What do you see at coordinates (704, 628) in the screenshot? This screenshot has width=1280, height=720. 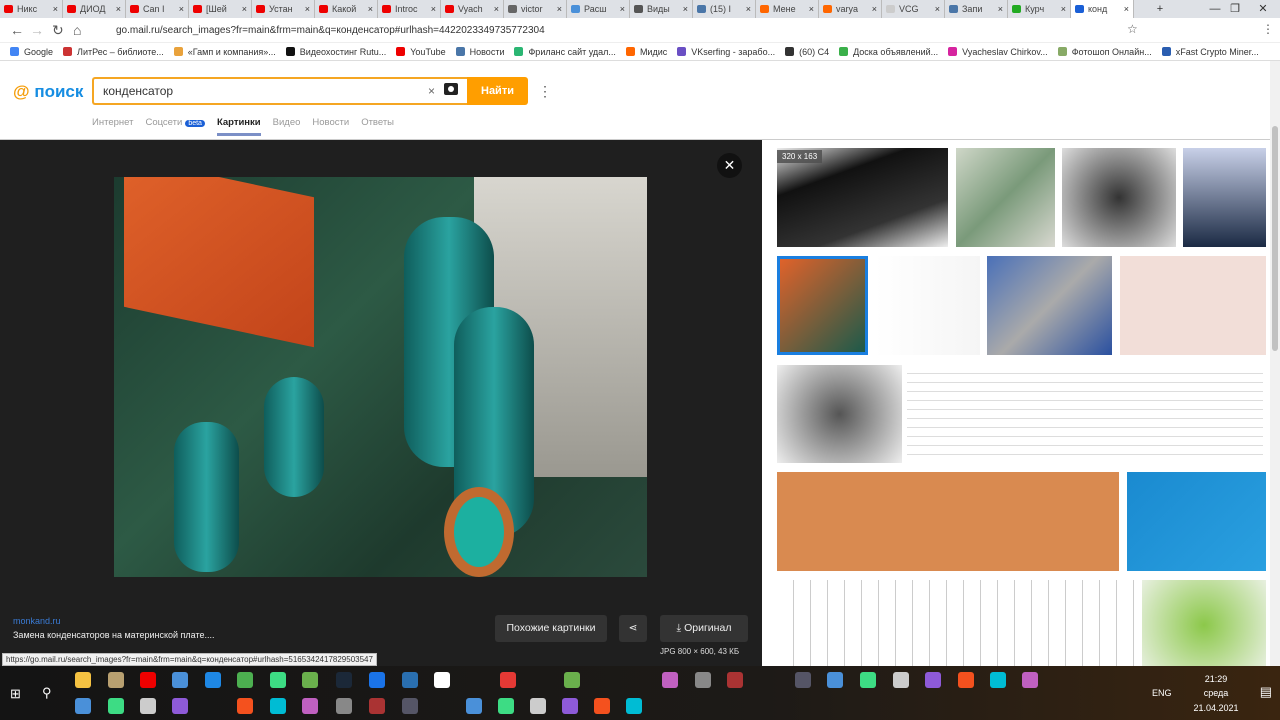 I see `original-button: ⤓ Оригинал` at bounding box center [704, 628].